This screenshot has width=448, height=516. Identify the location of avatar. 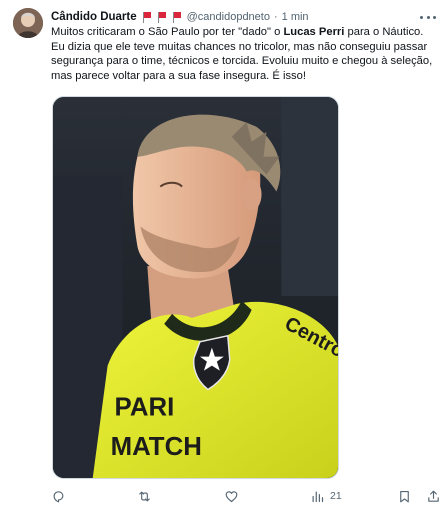
(28, 23).